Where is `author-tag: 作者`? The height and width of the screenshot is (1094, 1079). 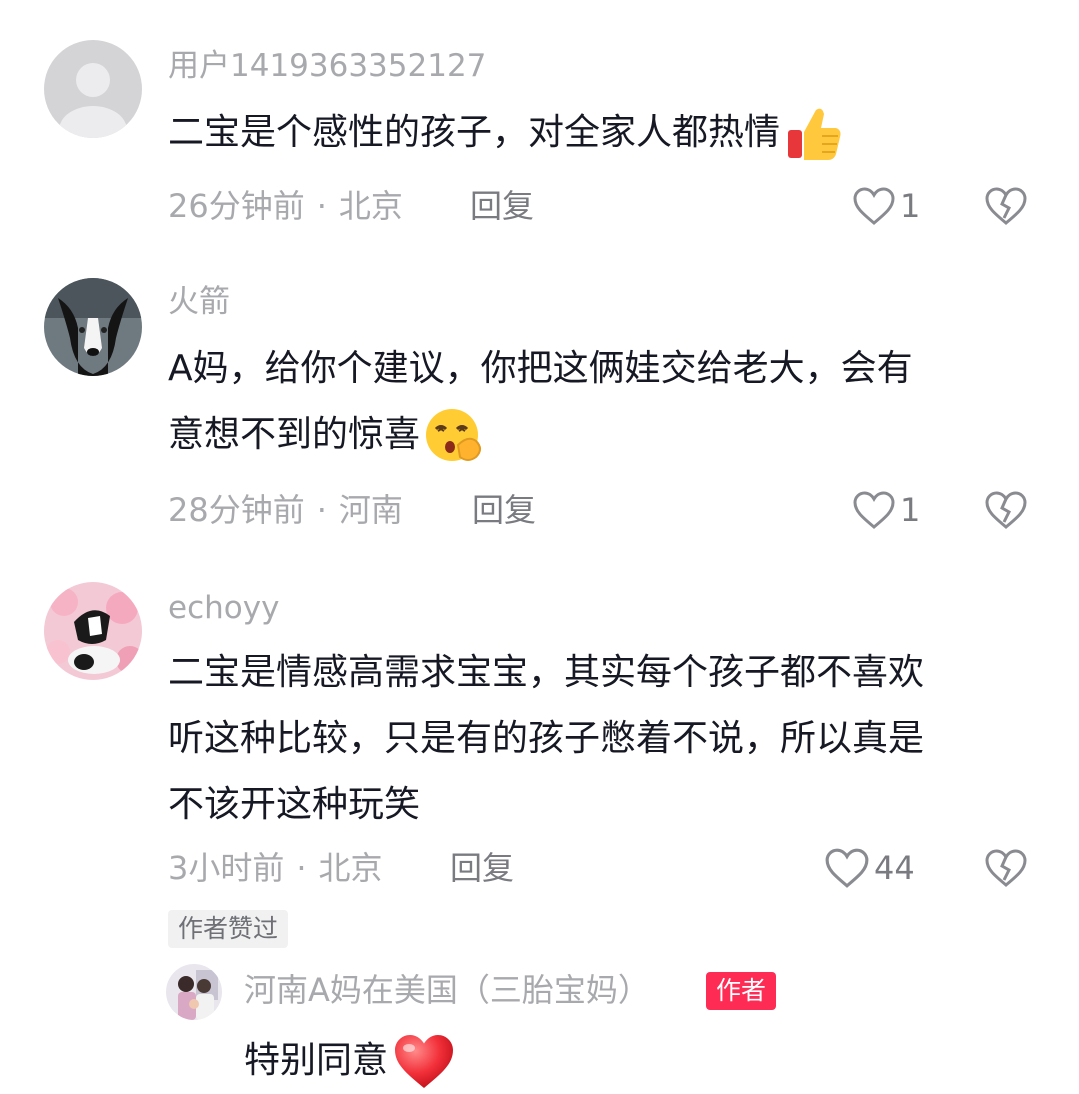 author-tag: 作者 is located at coordinates (741, 991).